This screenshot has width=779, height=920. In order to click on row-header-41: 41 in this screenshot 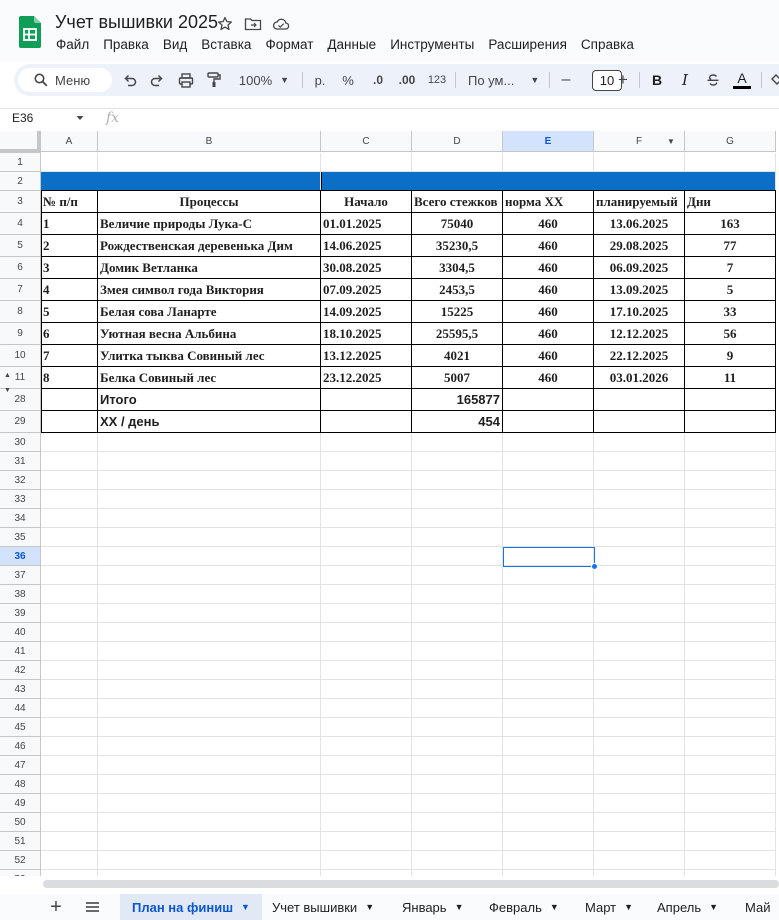, I will do `click(20, 651)`.